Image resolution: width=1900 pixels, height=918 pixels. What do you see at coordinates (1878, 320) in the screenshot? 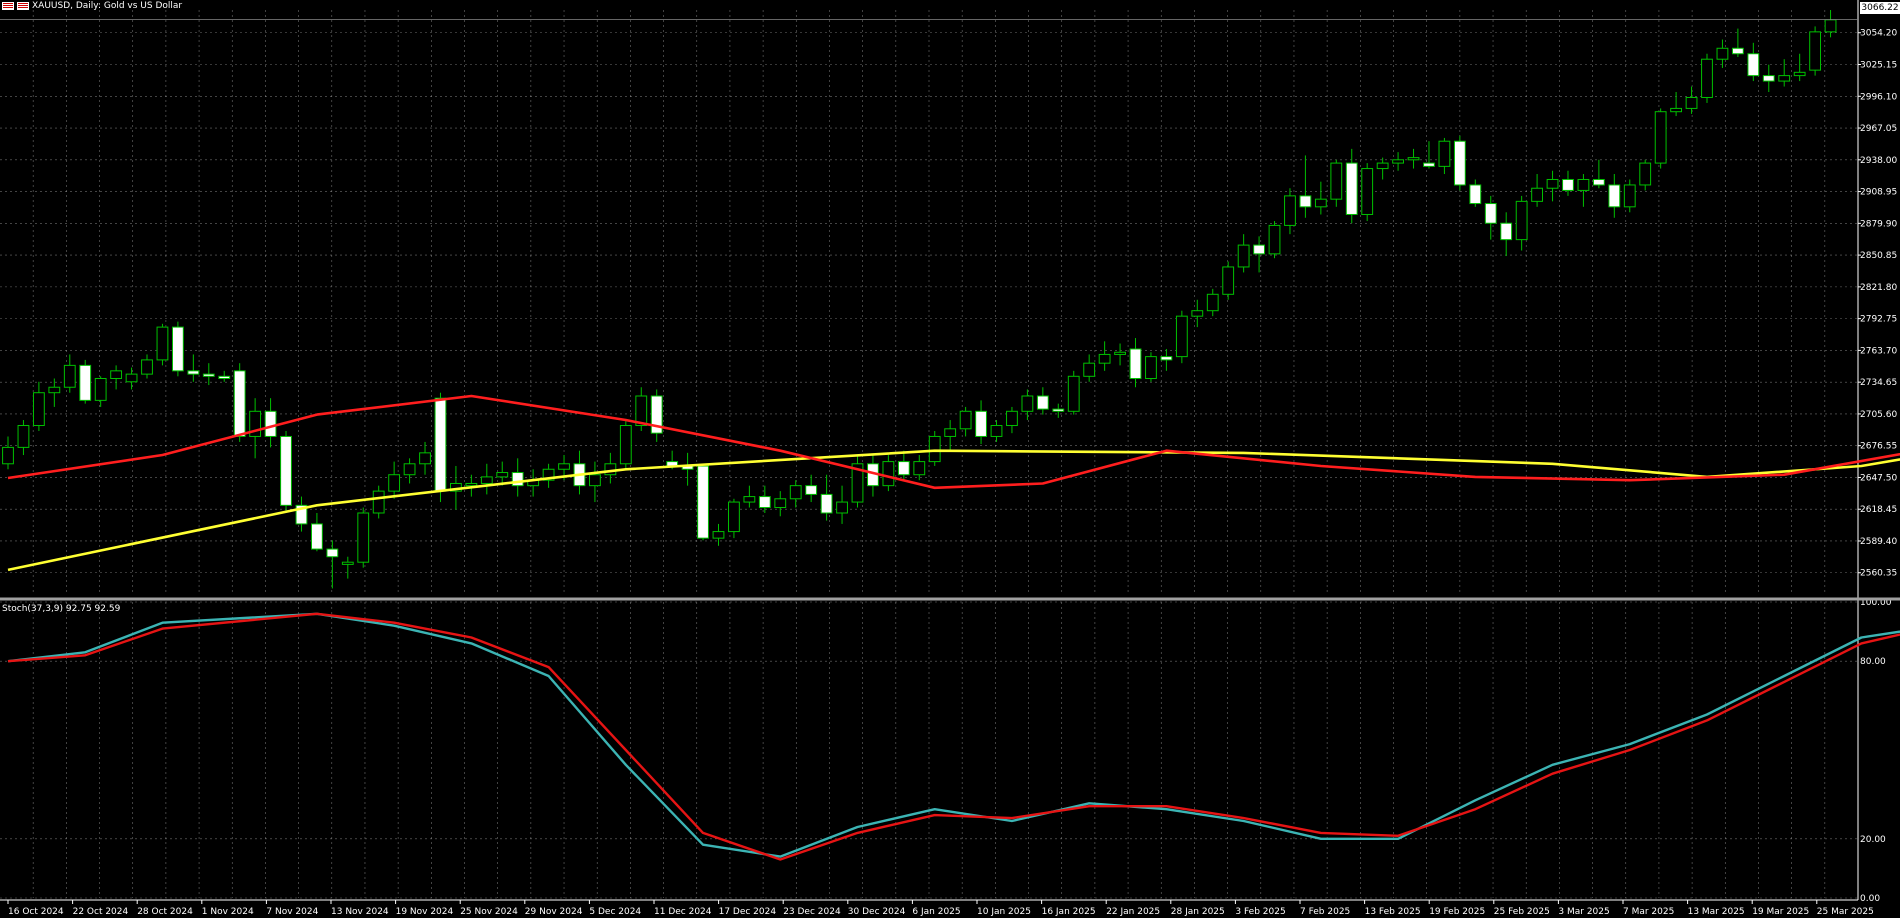
I see `y-tick-label: 2792.75` at bounding box center [1878, 320].